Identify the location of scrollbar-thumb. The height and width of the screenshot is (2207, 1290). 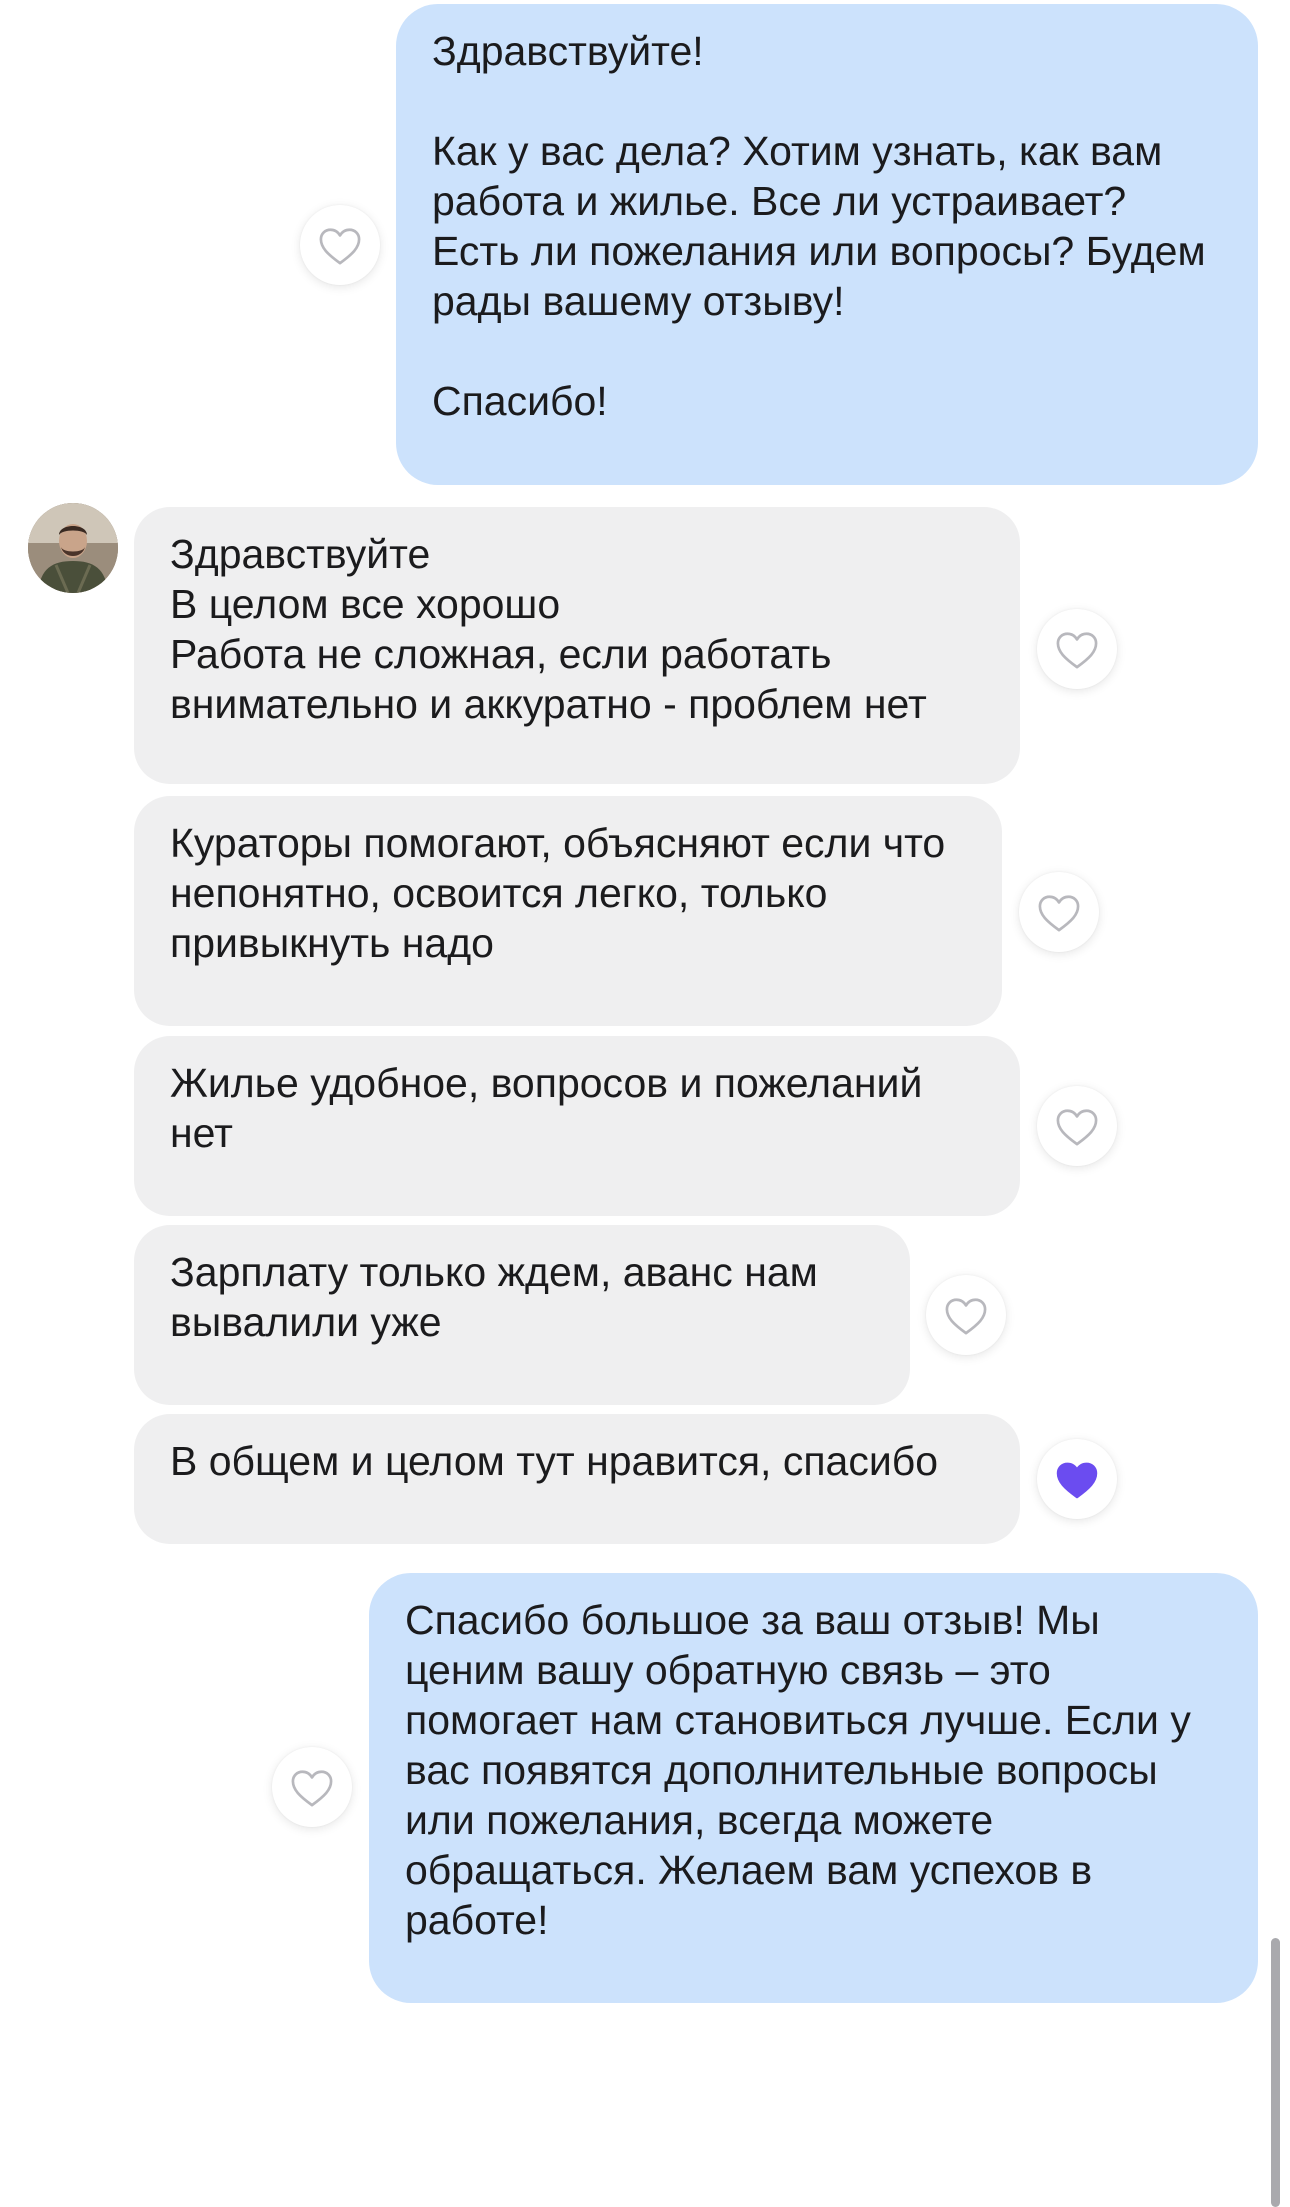
(1275, 2072).